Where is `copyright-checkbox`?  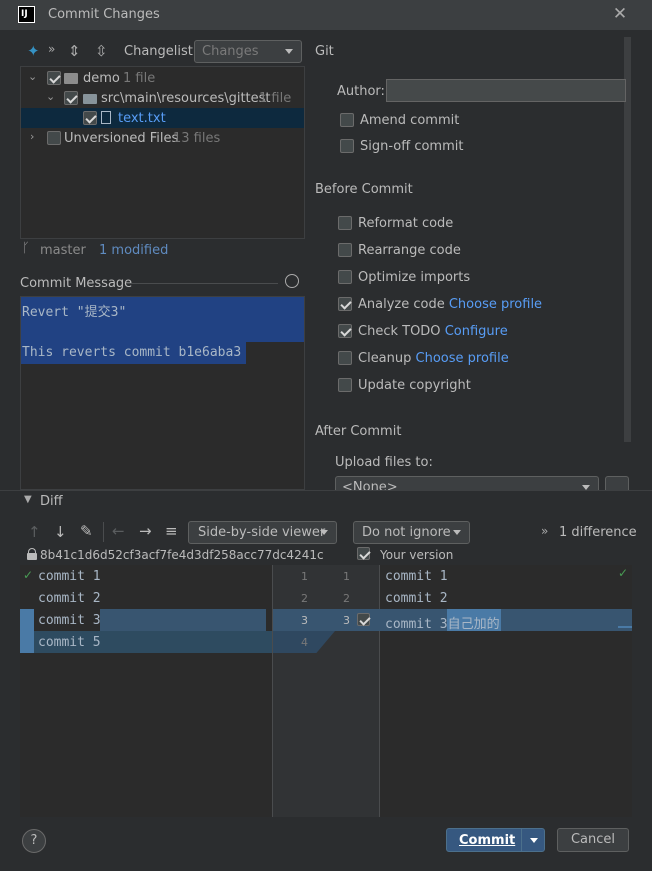
copyright-checkbox is located at coordinates (345, 385).